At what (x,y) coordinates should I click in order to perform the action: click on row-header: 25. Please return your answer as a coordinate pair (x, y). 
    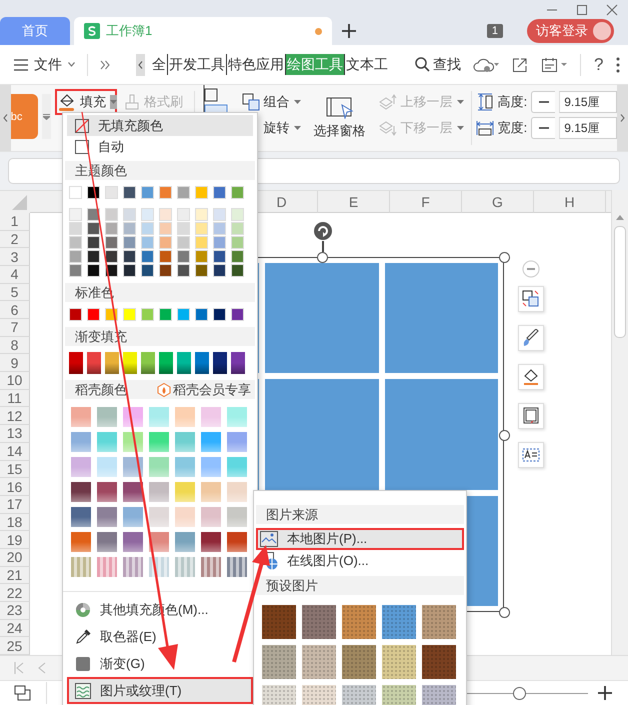
    Looking at the image, I should click on (15, 646).